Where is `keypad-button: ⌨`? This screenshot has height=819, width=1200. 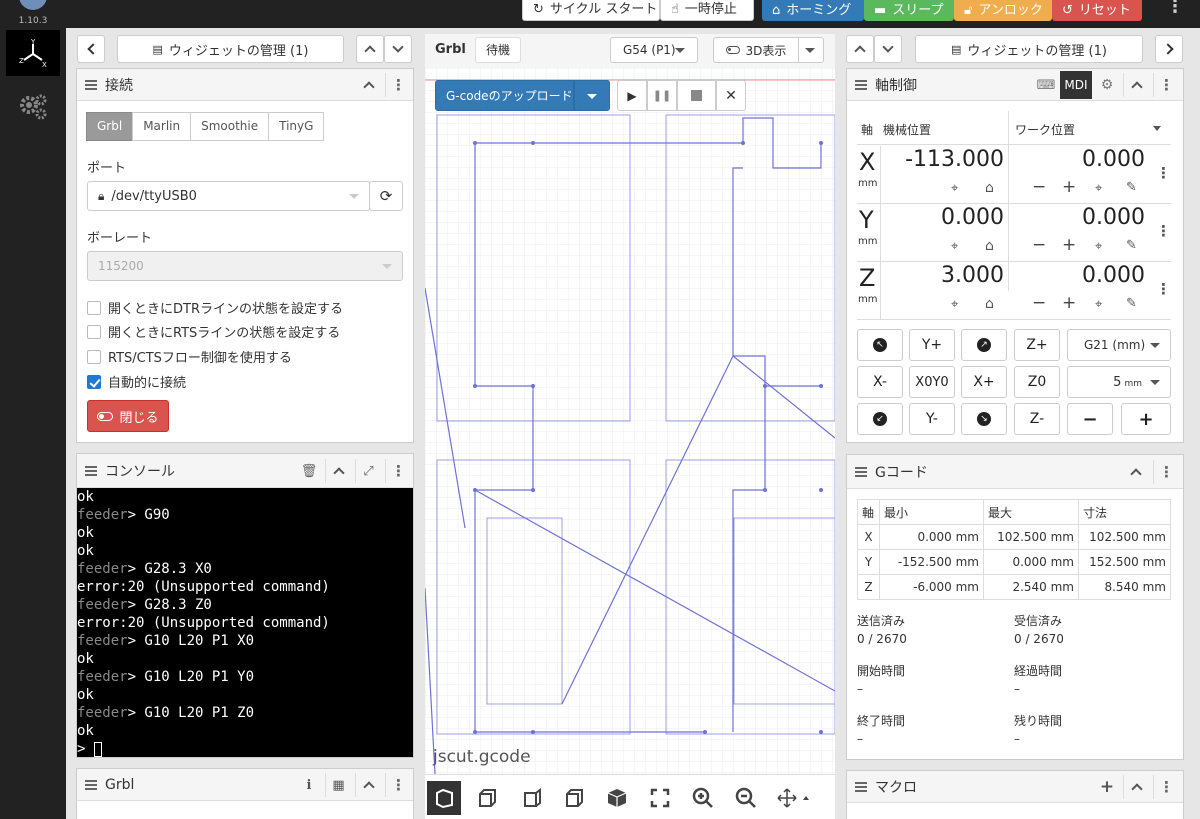 keypad-button: ⌨ is located at coordinates (1046, 85).